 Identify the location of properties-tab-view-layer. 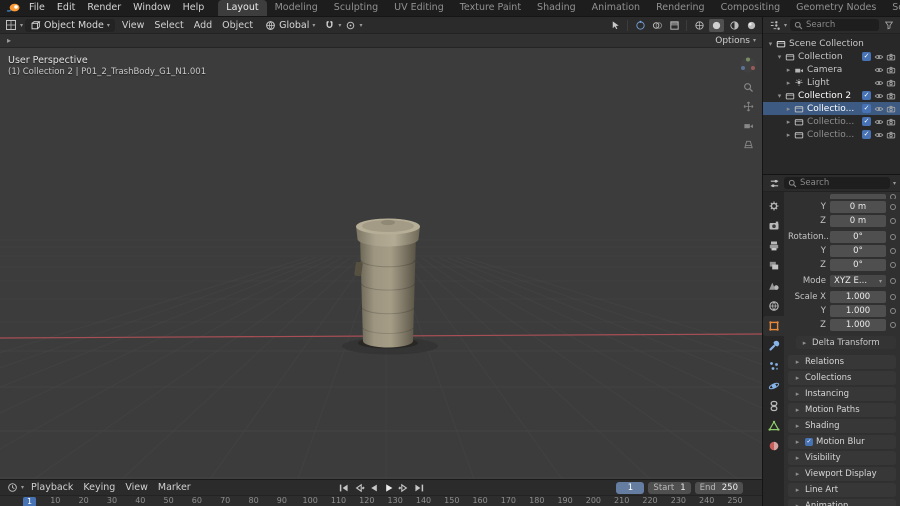
(773, 266).